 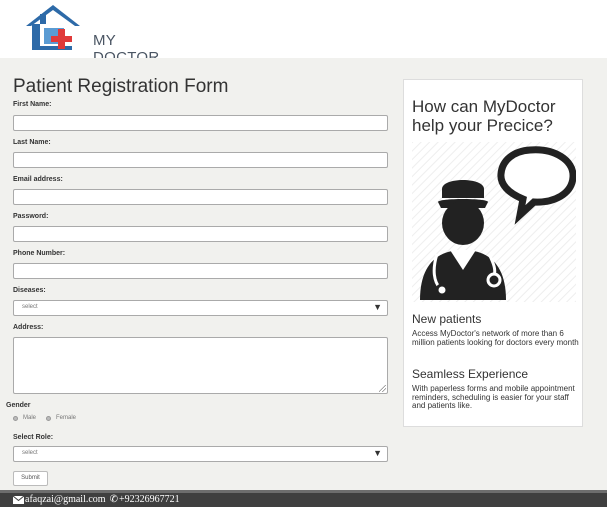 What do you see at coordinates (30, 478) in the screenshot?
I see `submit-button: Submit` at bounding box center [30, 478].